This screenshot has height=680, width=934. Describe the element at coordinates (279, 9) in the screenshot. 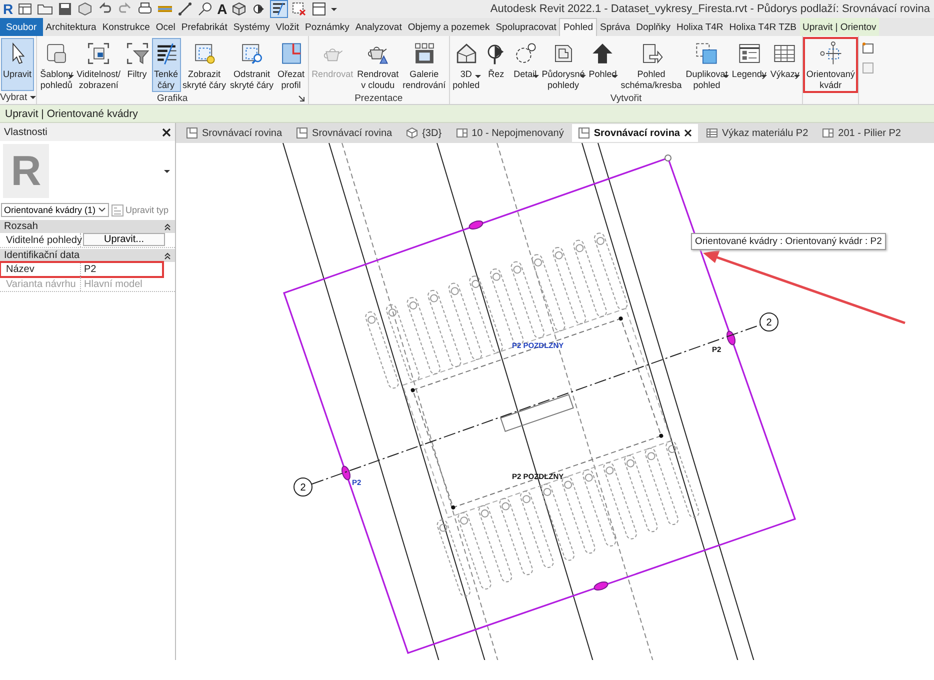

I see `thin-lines-icon` at that location.